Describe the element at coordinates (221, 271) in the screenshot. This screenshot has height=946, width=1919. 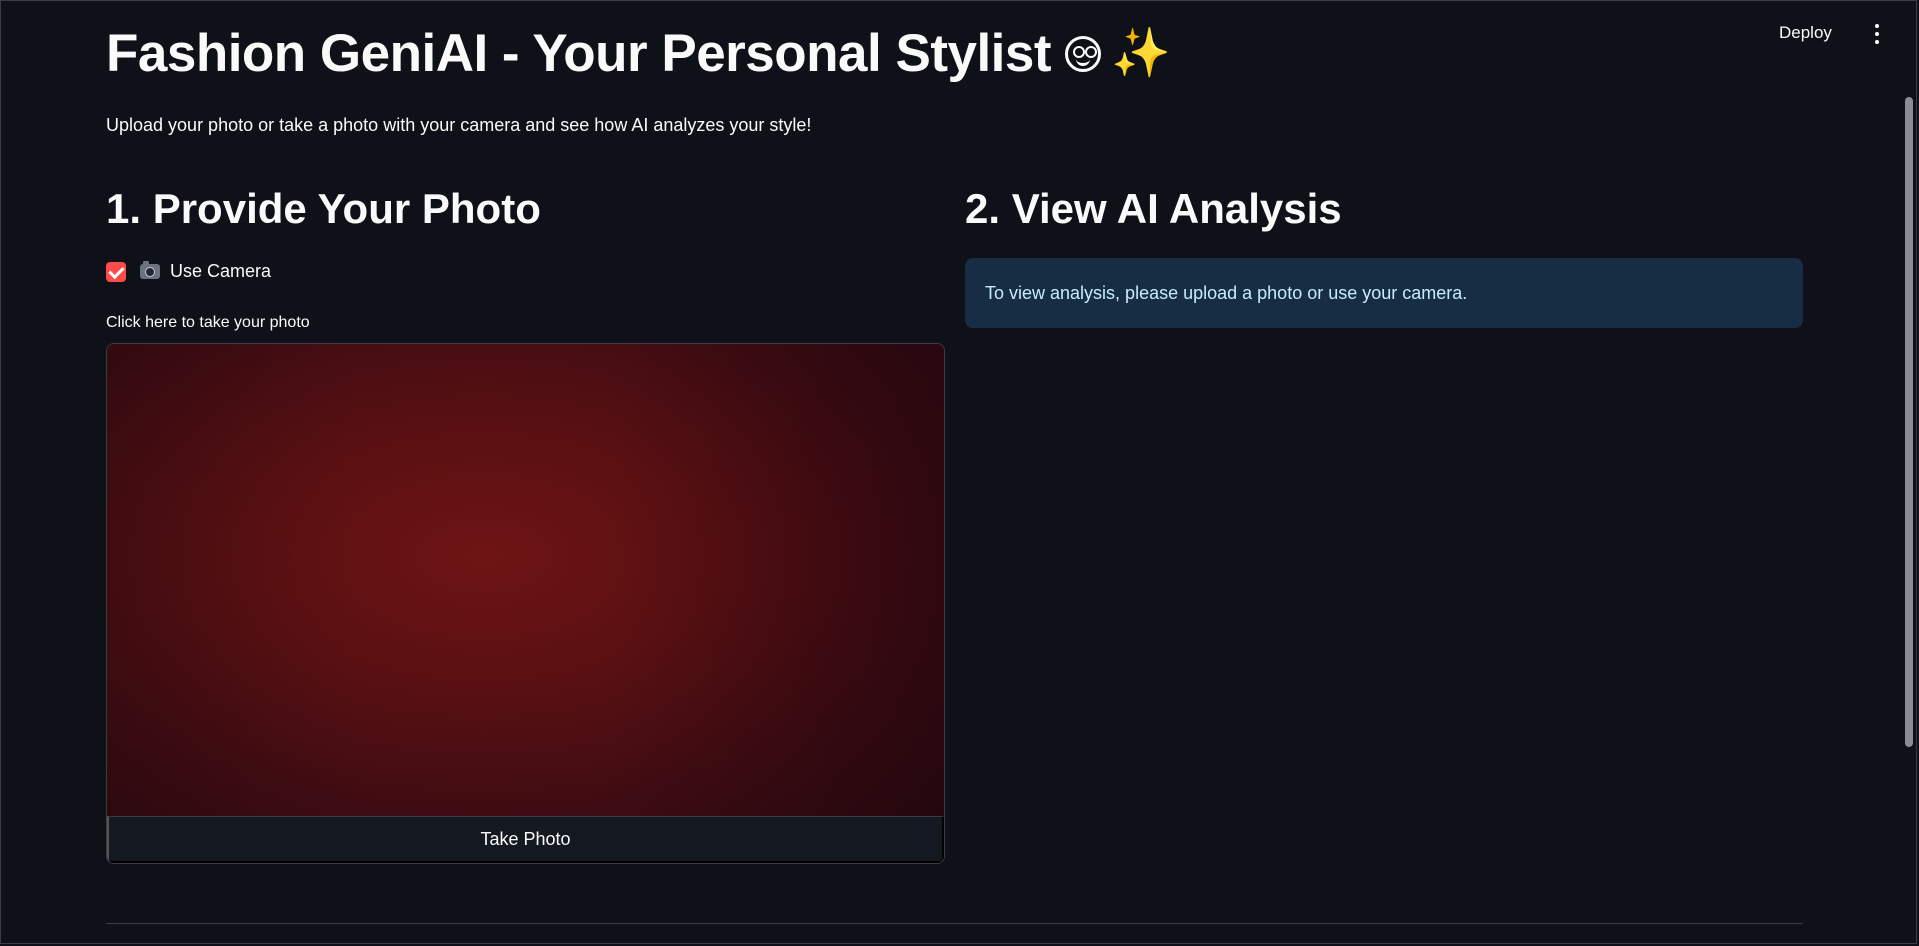
I see `use-camera-label: Use Camera` at that location.